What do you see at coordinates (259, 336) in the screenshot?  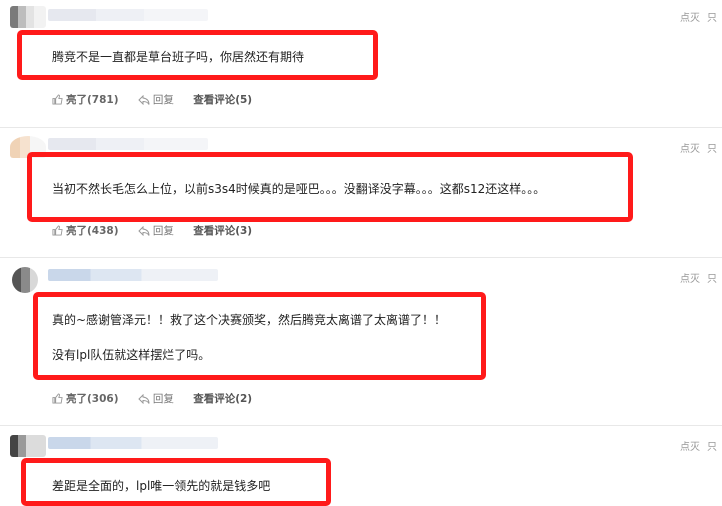 I see `highlight-box` at bounding box center [259, 336].